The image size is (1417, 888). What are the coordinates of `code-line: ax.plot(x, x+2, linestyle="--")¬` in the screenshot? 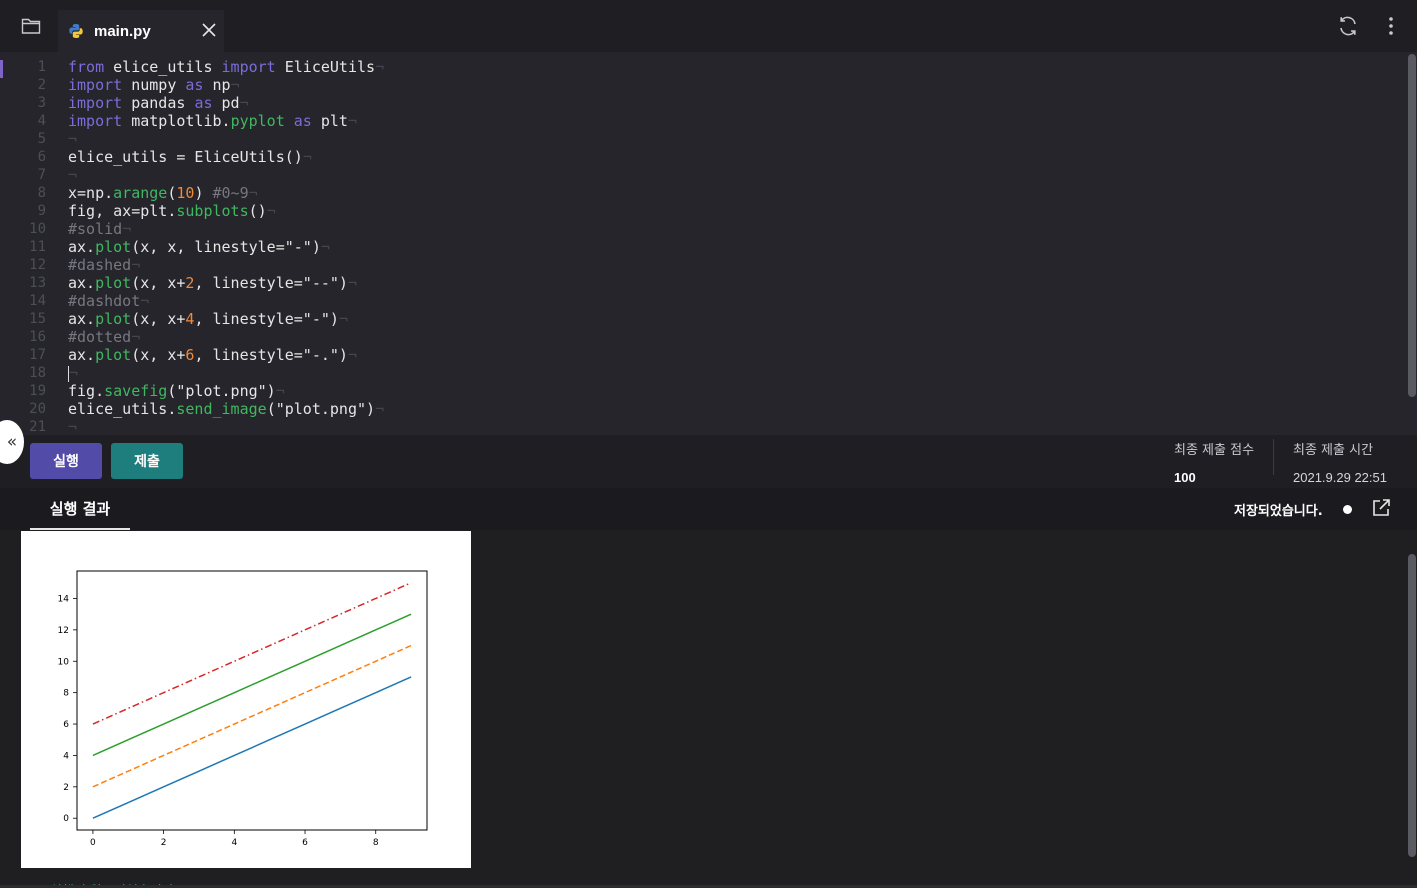 It's located at (728, 283).